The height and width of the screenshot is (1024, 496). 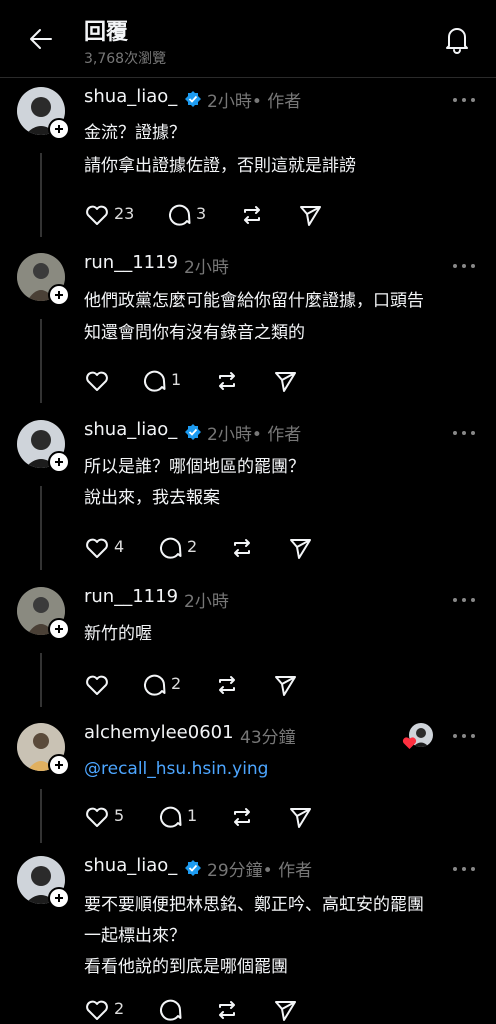 What do you see at coordinates (409, 743) in the screenshot?
I see `red-heart-icon` at bounding box center [409, 743].